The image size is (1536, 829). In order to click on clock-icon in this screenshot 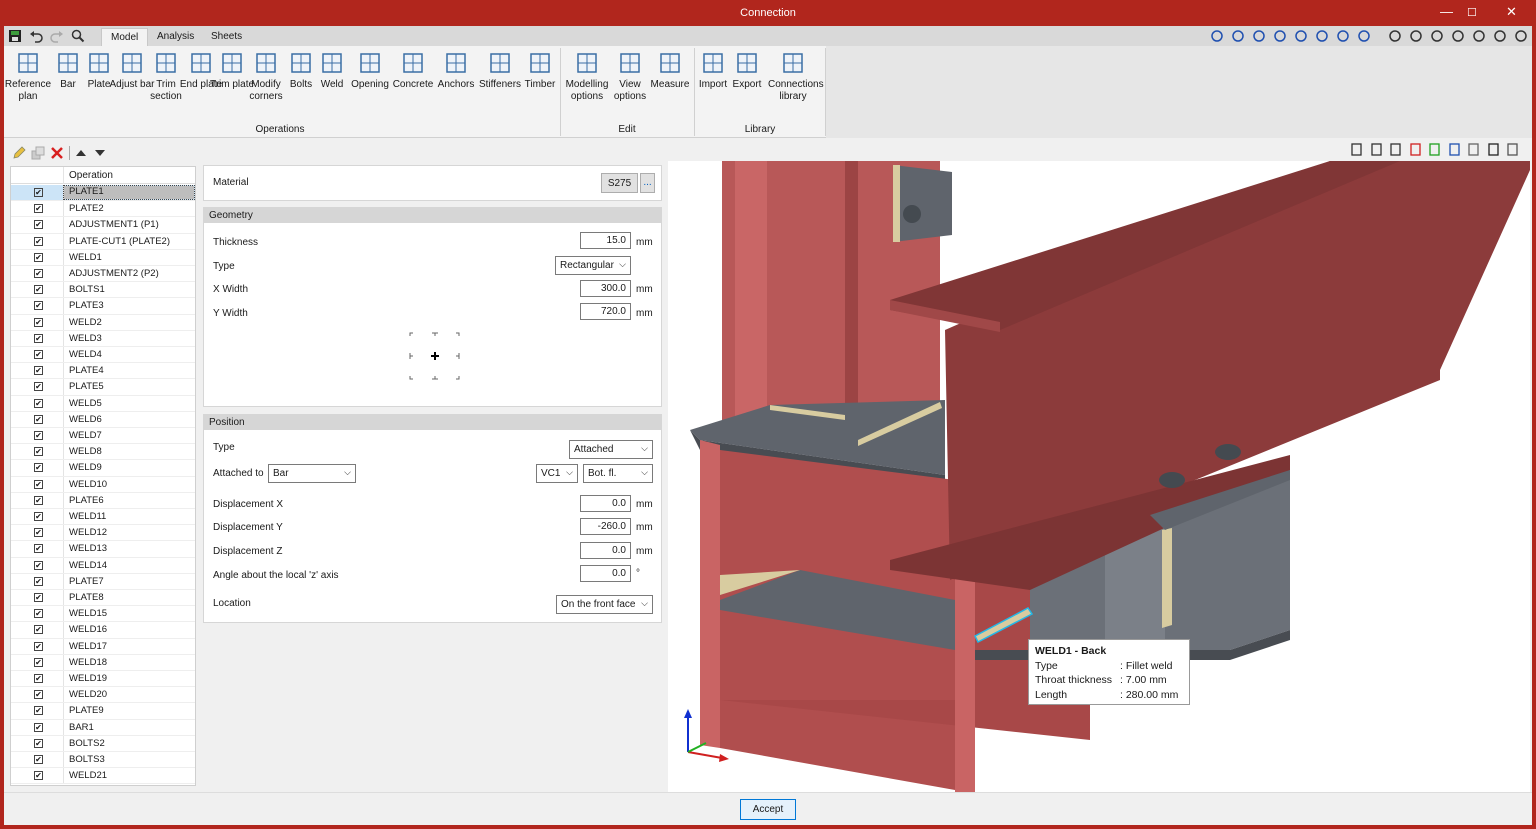, I will do `click(1458, 36)`.